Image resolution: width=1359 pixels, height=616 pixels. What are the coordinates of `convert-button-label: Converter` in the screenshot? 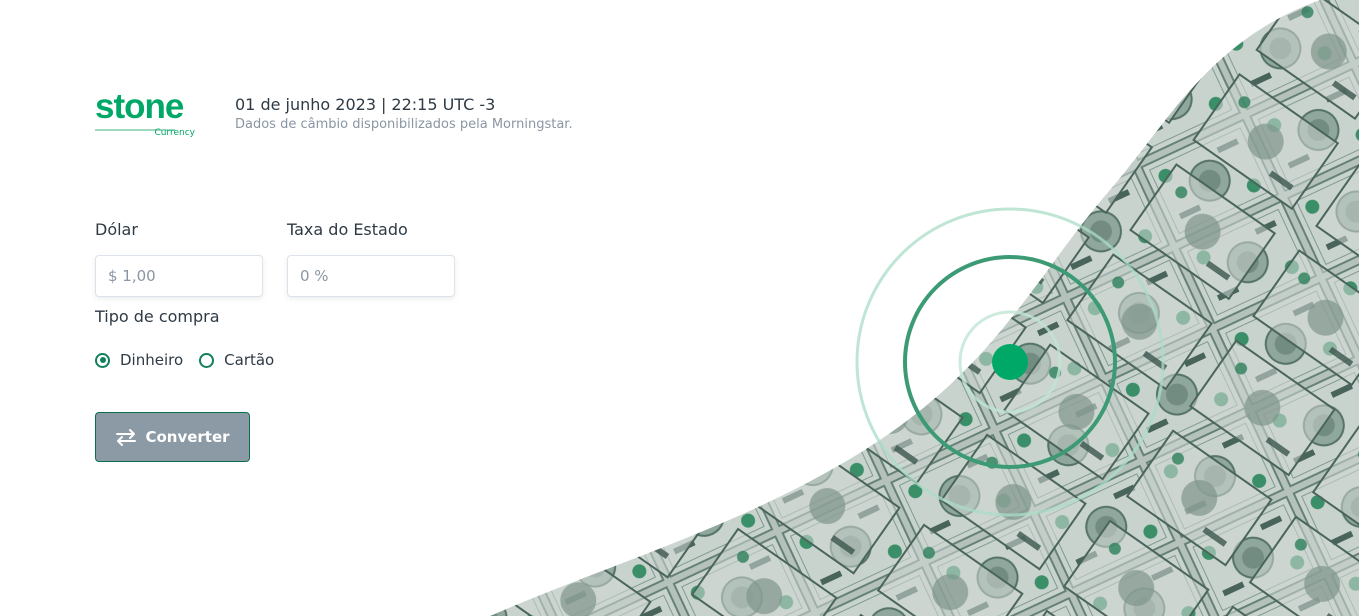 It's located at (187, 437).